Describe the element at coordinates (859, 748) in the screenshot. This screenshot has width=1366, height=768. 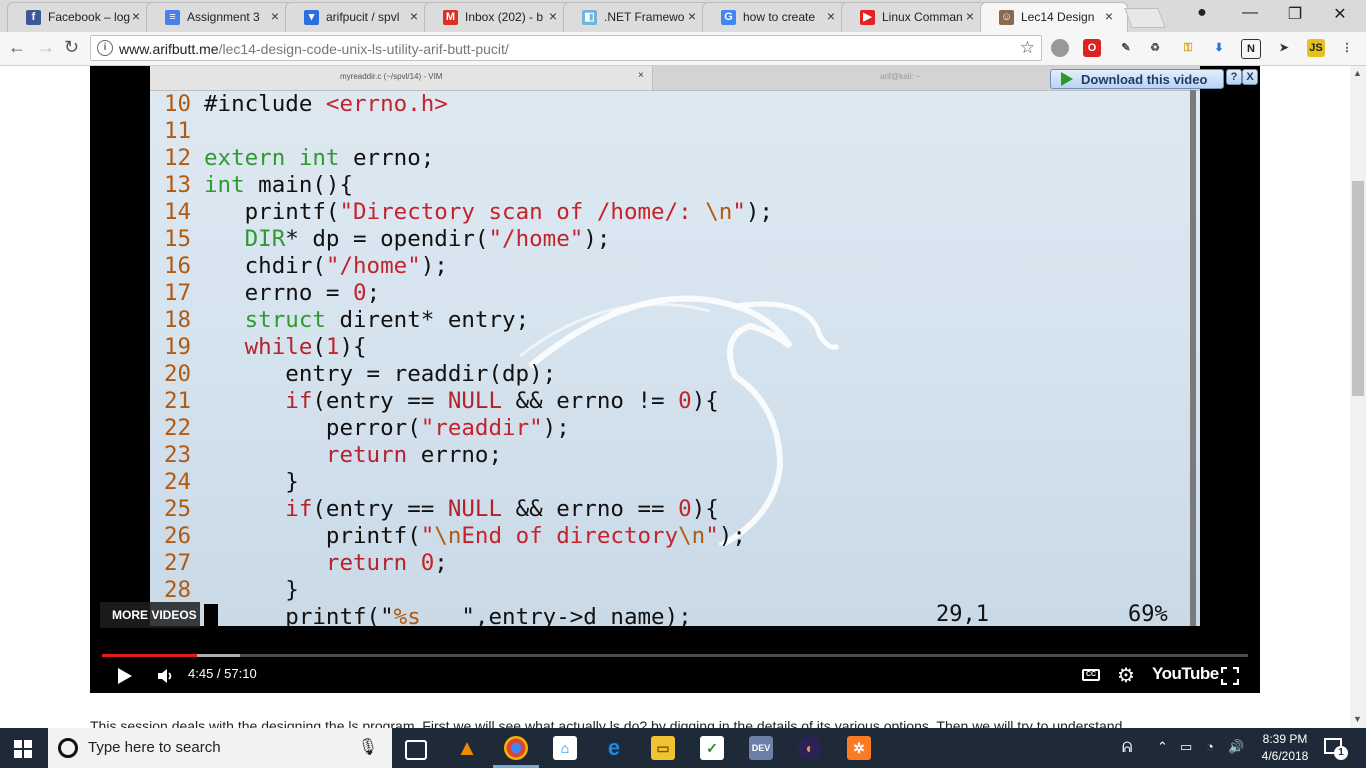
I see `xampp-icon: ✲` at that location.